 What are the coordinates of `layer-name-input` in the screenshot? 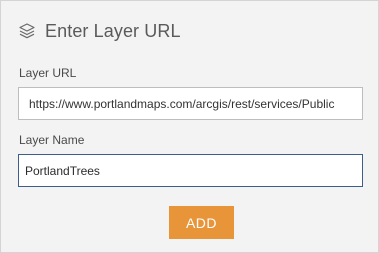 It's located at (190, 170).